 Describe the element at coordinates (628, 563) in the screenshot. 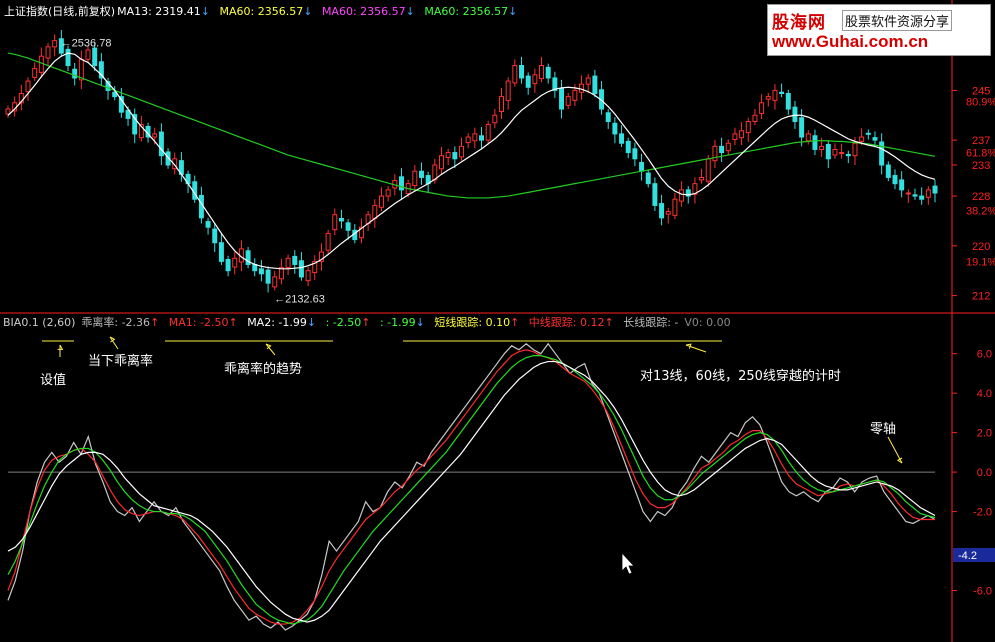

I see `mouse-cursor-icon` at that location.